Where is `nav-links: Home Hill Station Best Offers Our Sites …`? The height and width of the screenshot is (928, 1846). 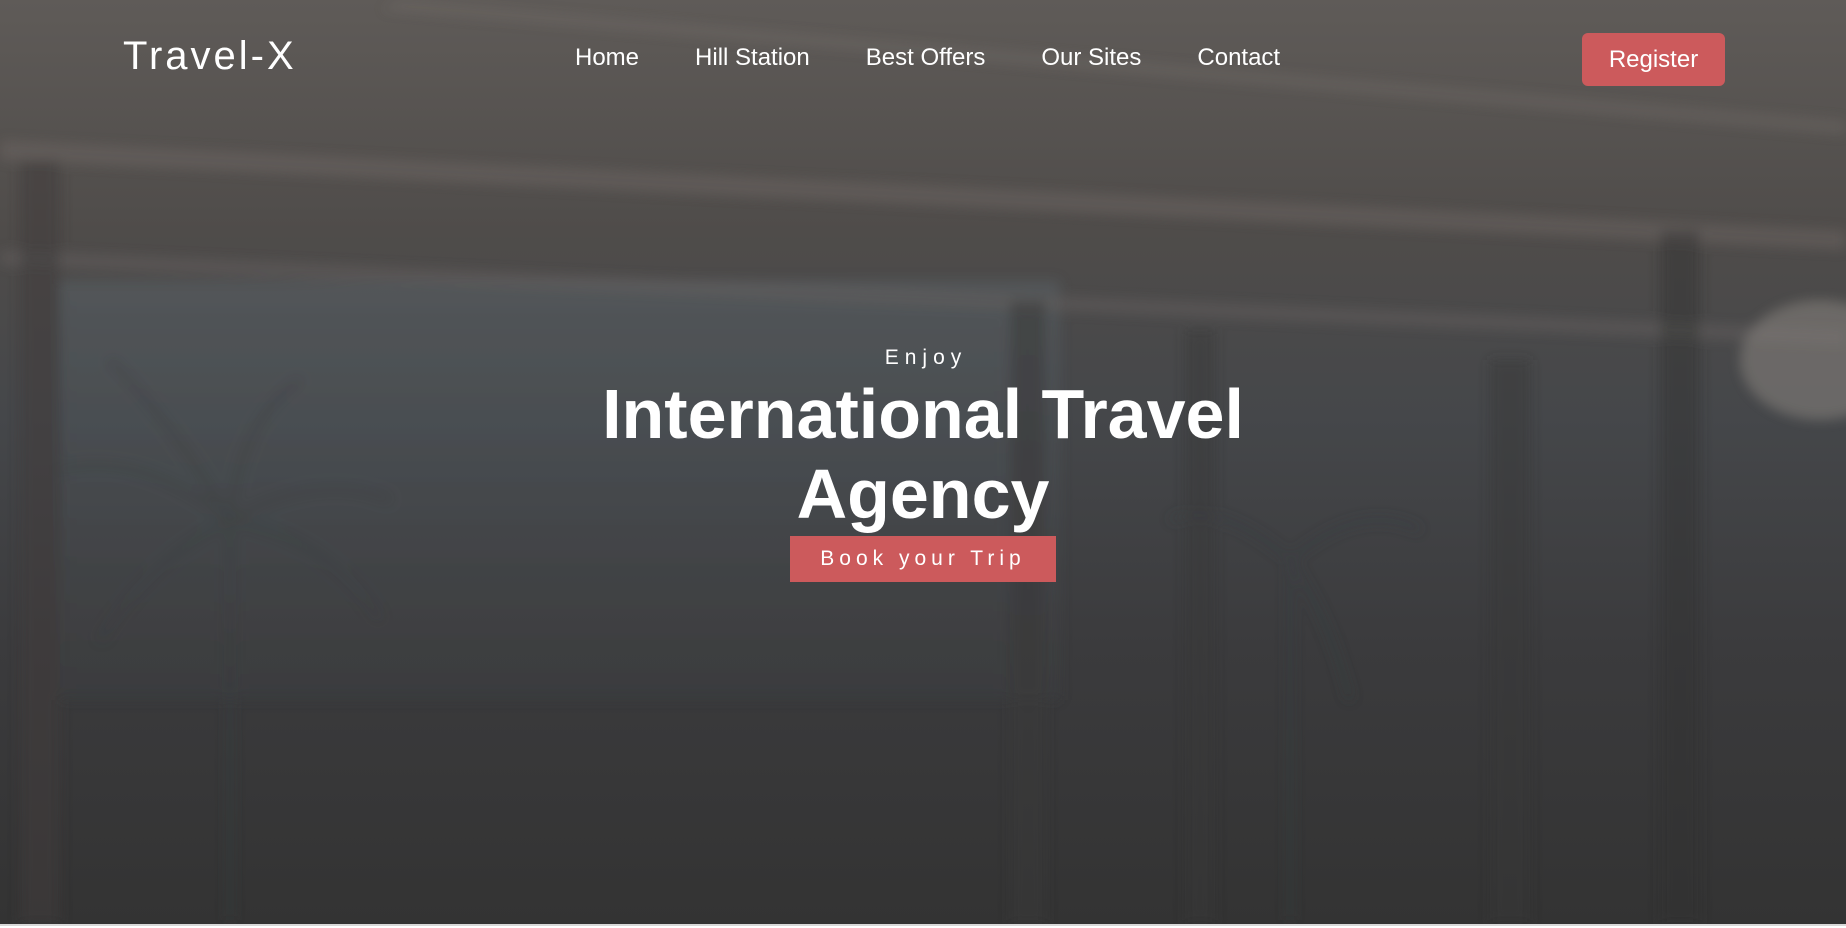 nav-links: Home Hill Station Best Offers Our Sites … is located at coordinates (927, 58).